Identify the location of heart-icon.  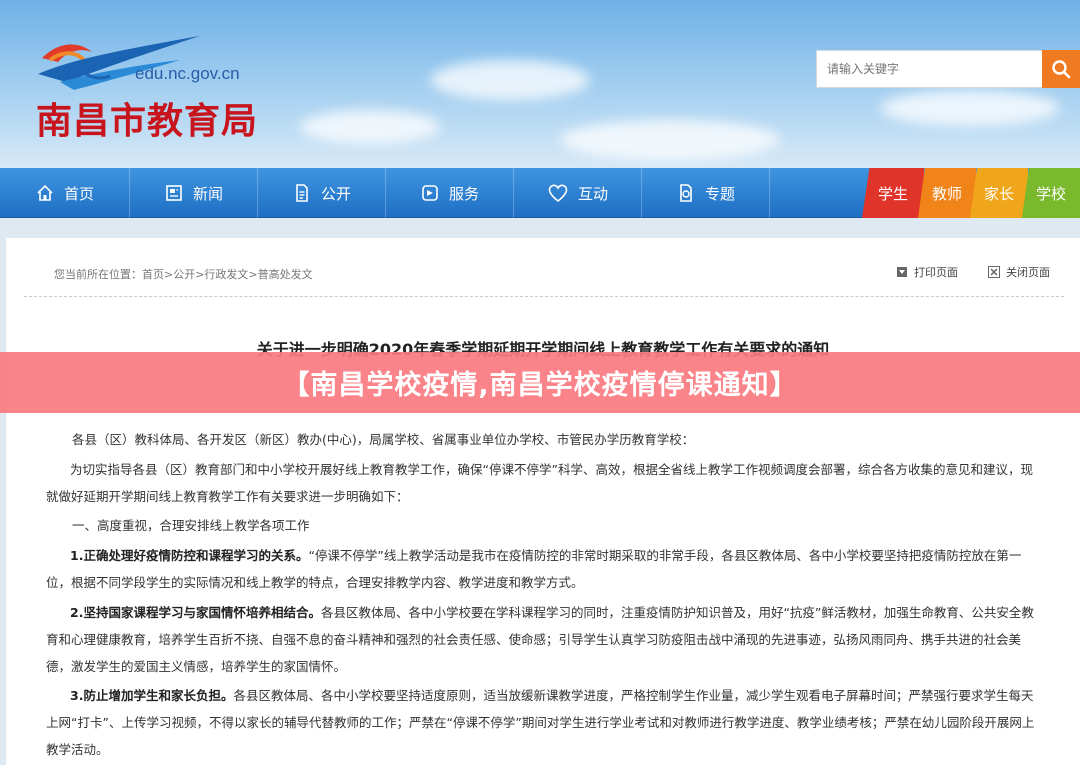
(558, 193).